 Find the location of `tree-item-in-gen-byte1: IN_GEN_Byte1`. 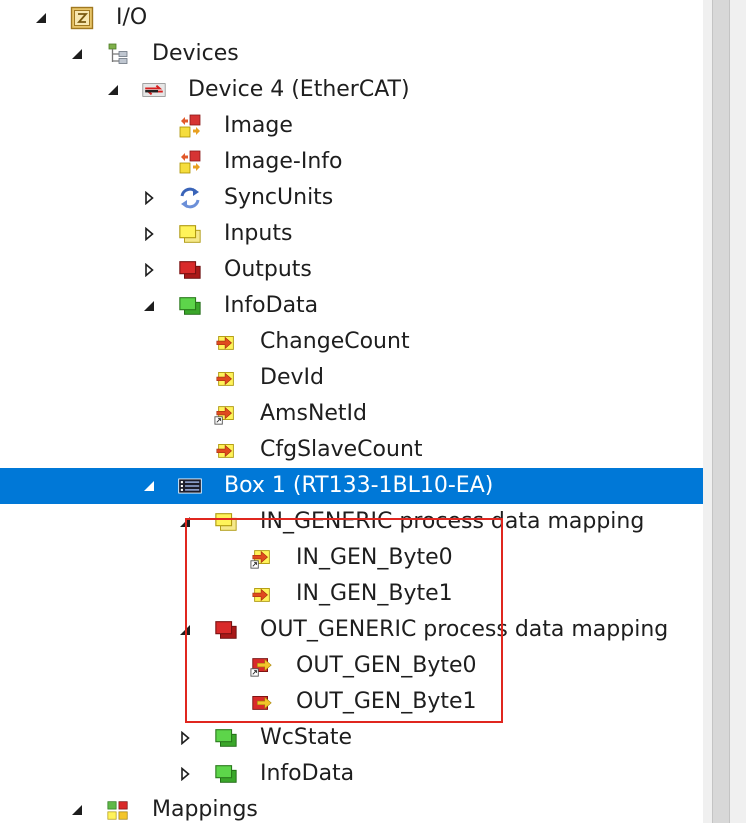

tree-item-in-gen-byte1: IN_GEN_Byte1 is located at coordinates (351, 594).